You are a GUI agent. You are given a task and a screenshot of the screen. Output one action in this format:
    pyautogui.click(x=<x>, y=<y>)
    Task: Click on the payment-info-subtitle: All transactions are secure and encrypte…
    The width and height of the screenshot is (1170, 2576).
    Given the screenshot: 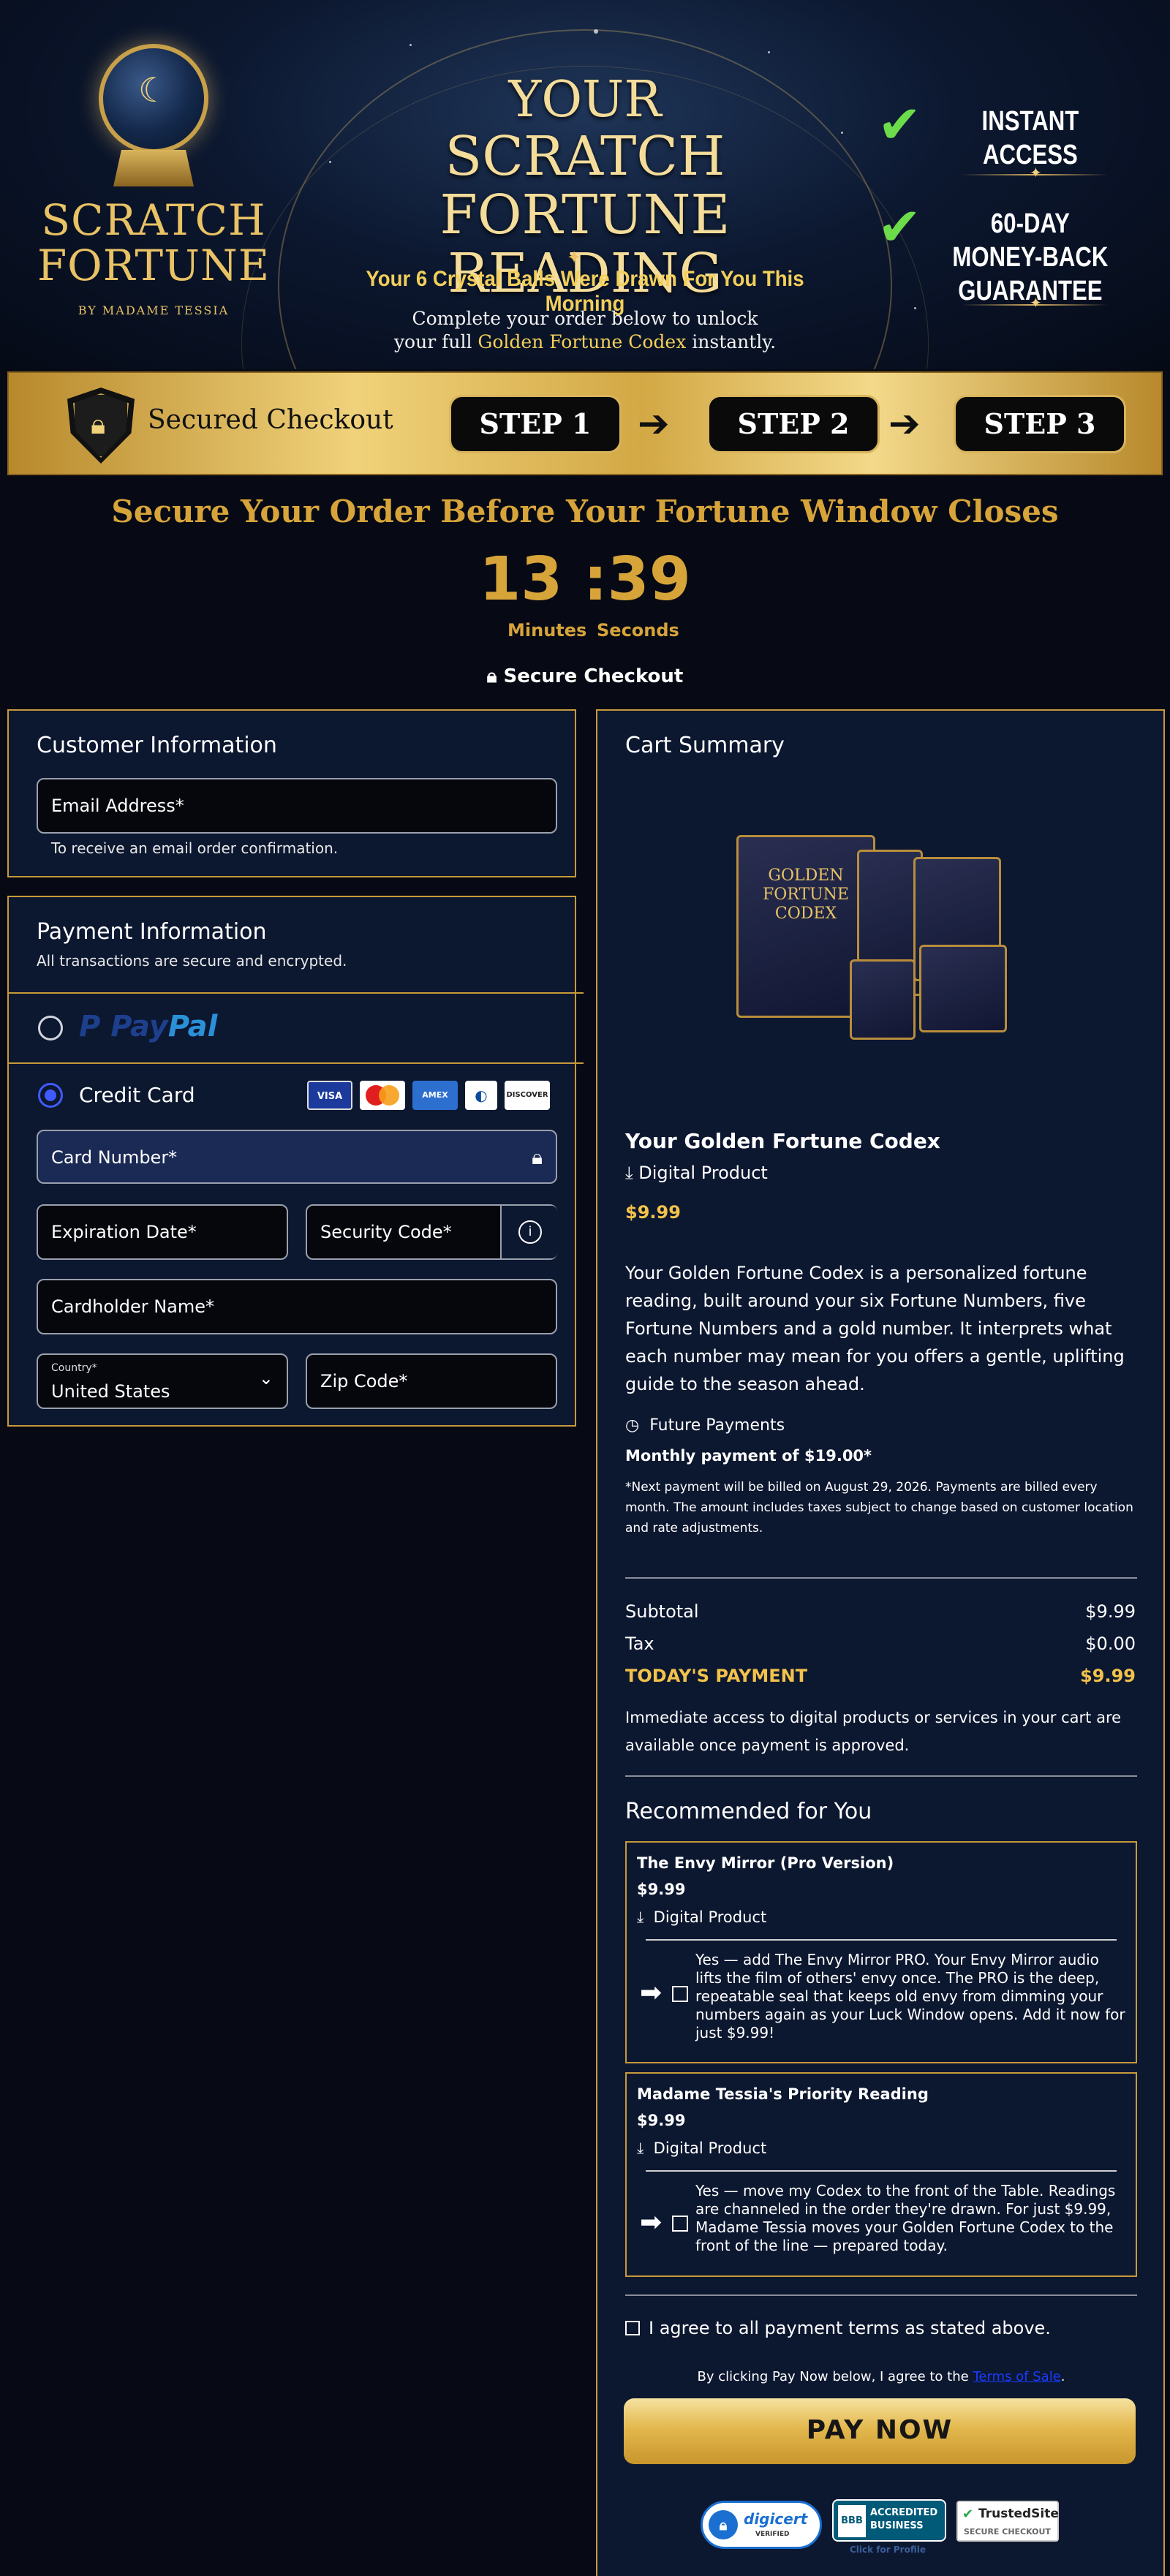 What is the action you would take?
    pyautogui.click(x=192, y=961)
    